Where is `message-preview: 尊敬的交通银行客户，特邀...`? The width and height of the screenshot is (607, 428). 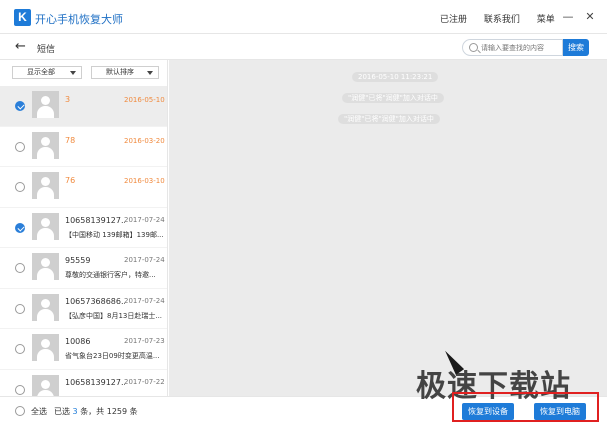
message-preview: 尊敬的交通银行客户，特邀... is located at coordinates (110, 275).